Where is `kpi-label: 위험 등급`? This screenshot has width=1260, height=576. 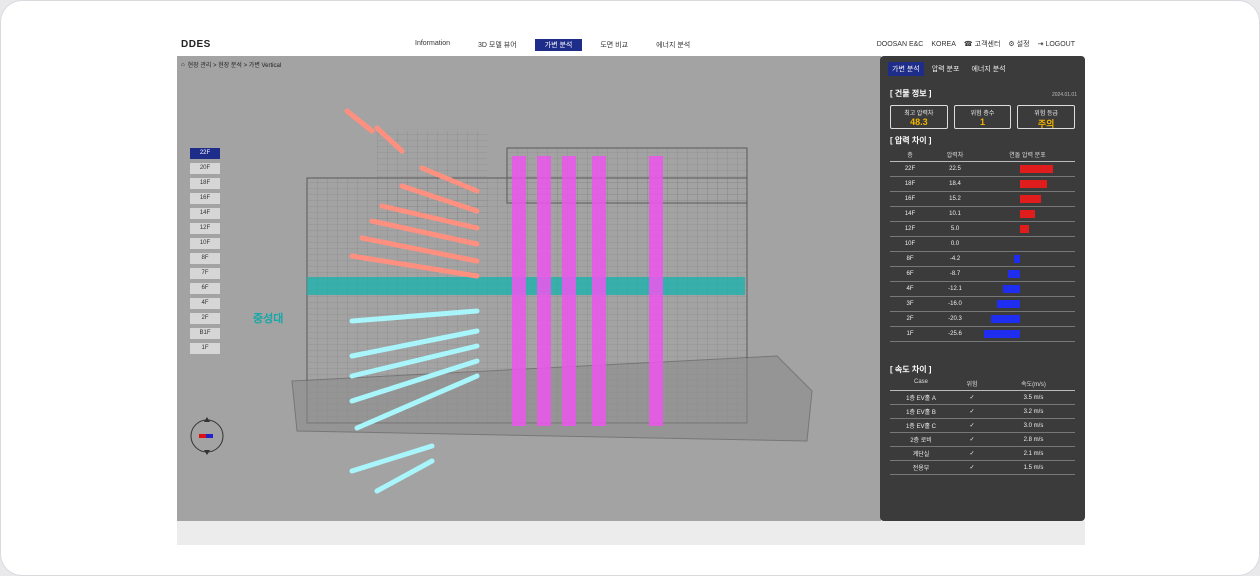 kpi-label: 위험 등급 is located at coordinates (1046, 114).